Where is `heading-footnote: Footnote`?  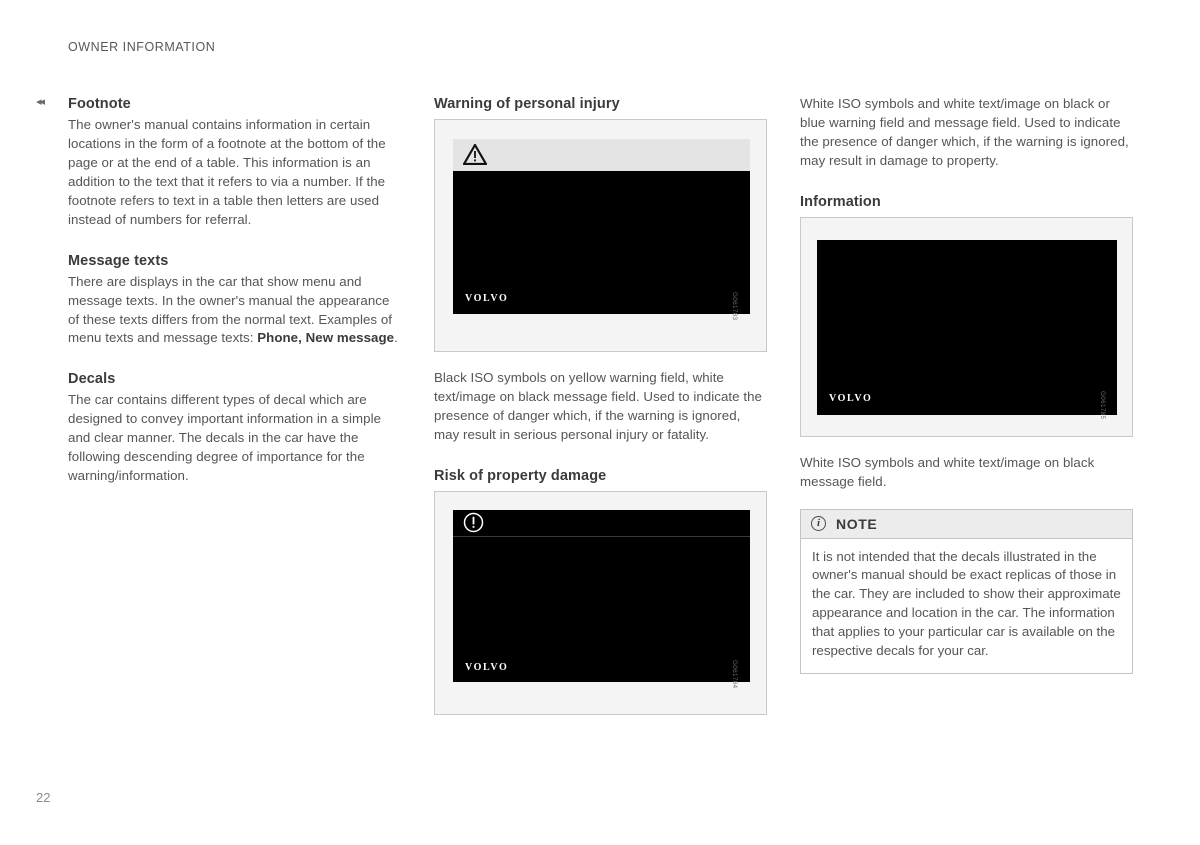
heading-footnote: Footnote is located at coordinates (99, 104).